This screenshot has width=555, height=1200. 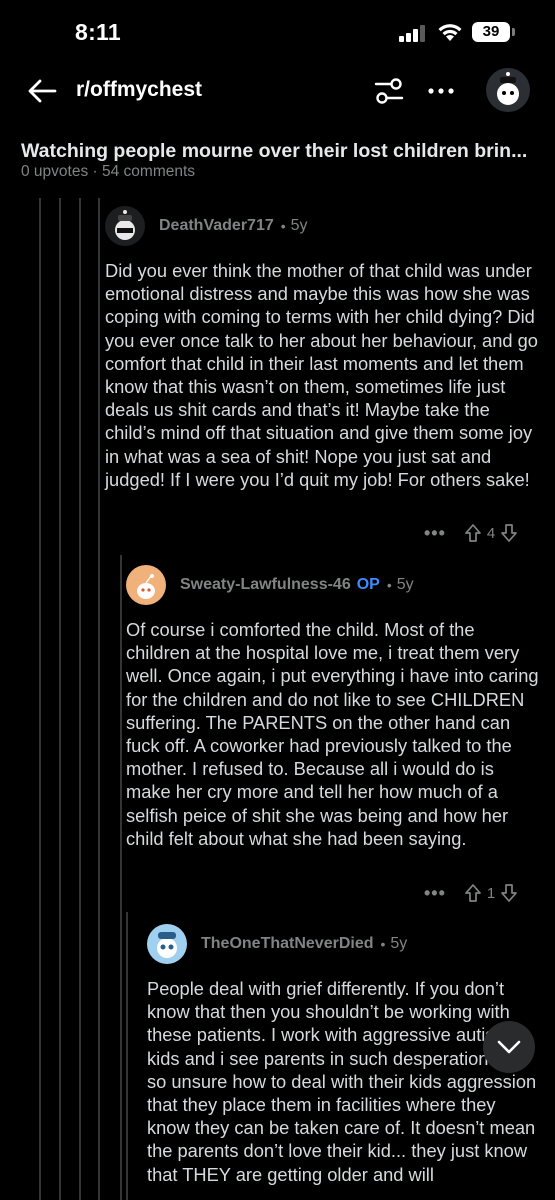 I want to click on back-button, so click(x=42, y=91).